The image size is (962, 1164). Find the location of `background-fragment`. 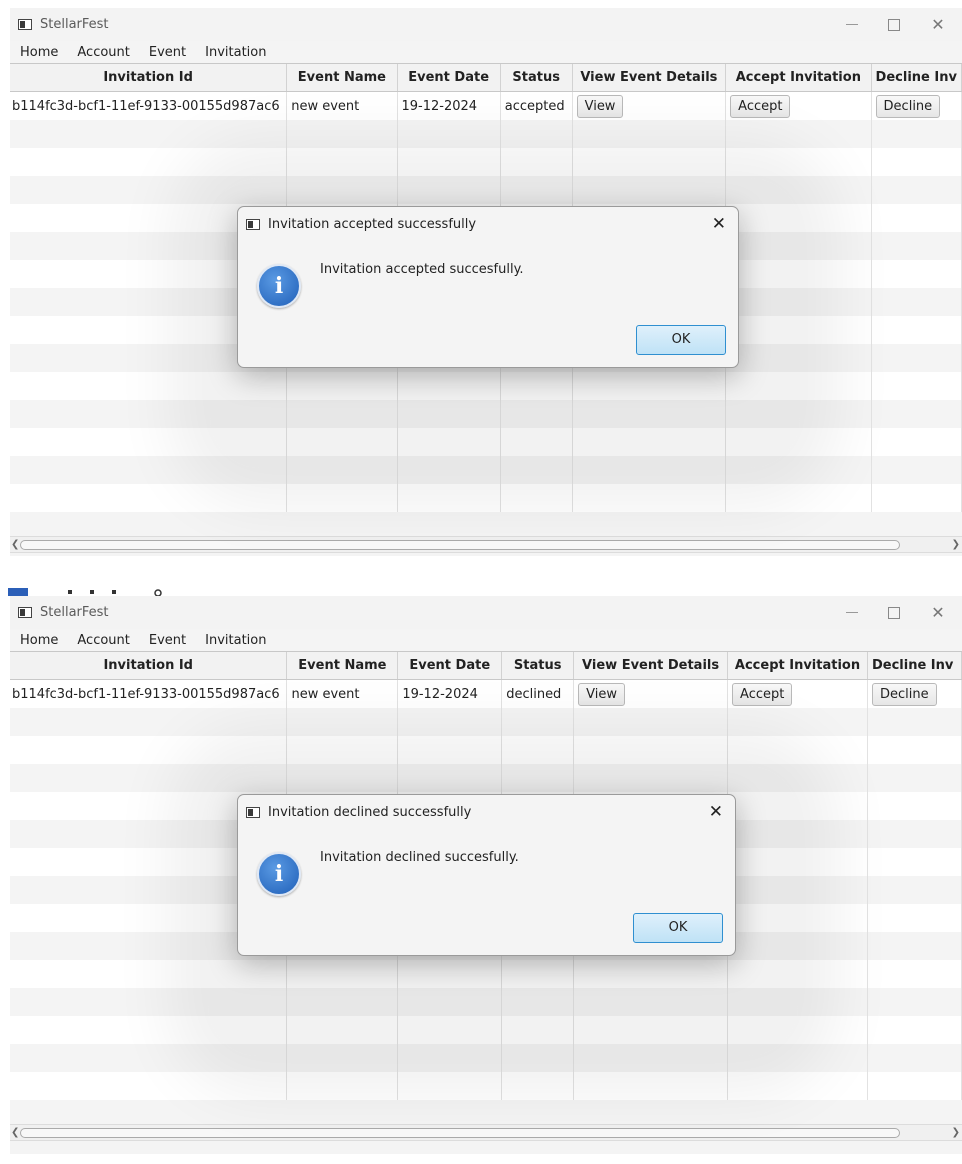

background-fragment is located at coordinates (88, 589).